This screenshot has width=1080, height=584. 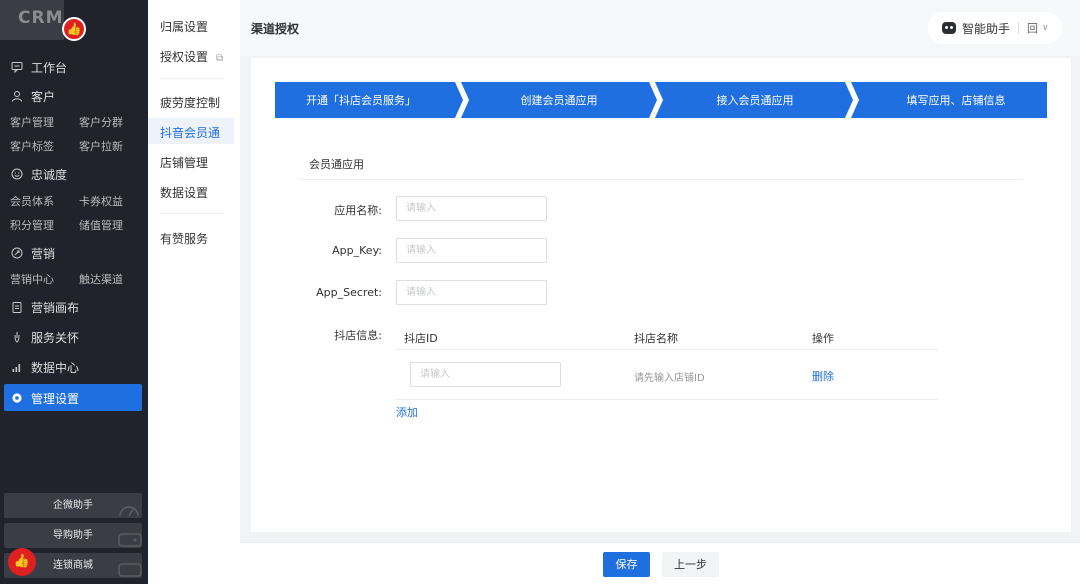 I want to click on app-key-label: App_Key:, so click(x=357, y=250).